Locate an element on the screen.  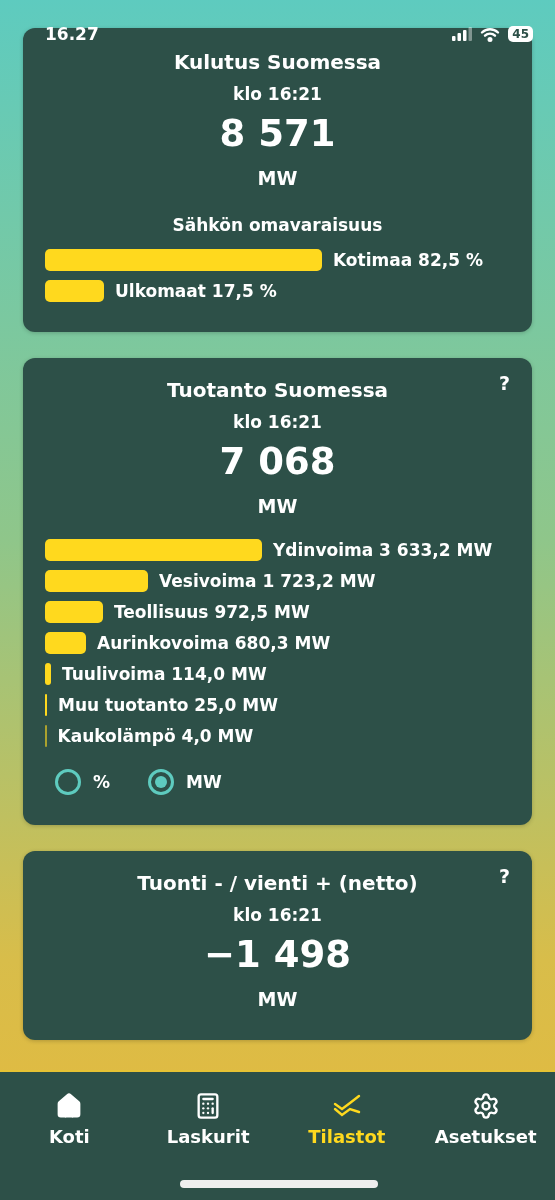
bar-label: Kotimaa 82,5 % is located at coordinates (408, 260).